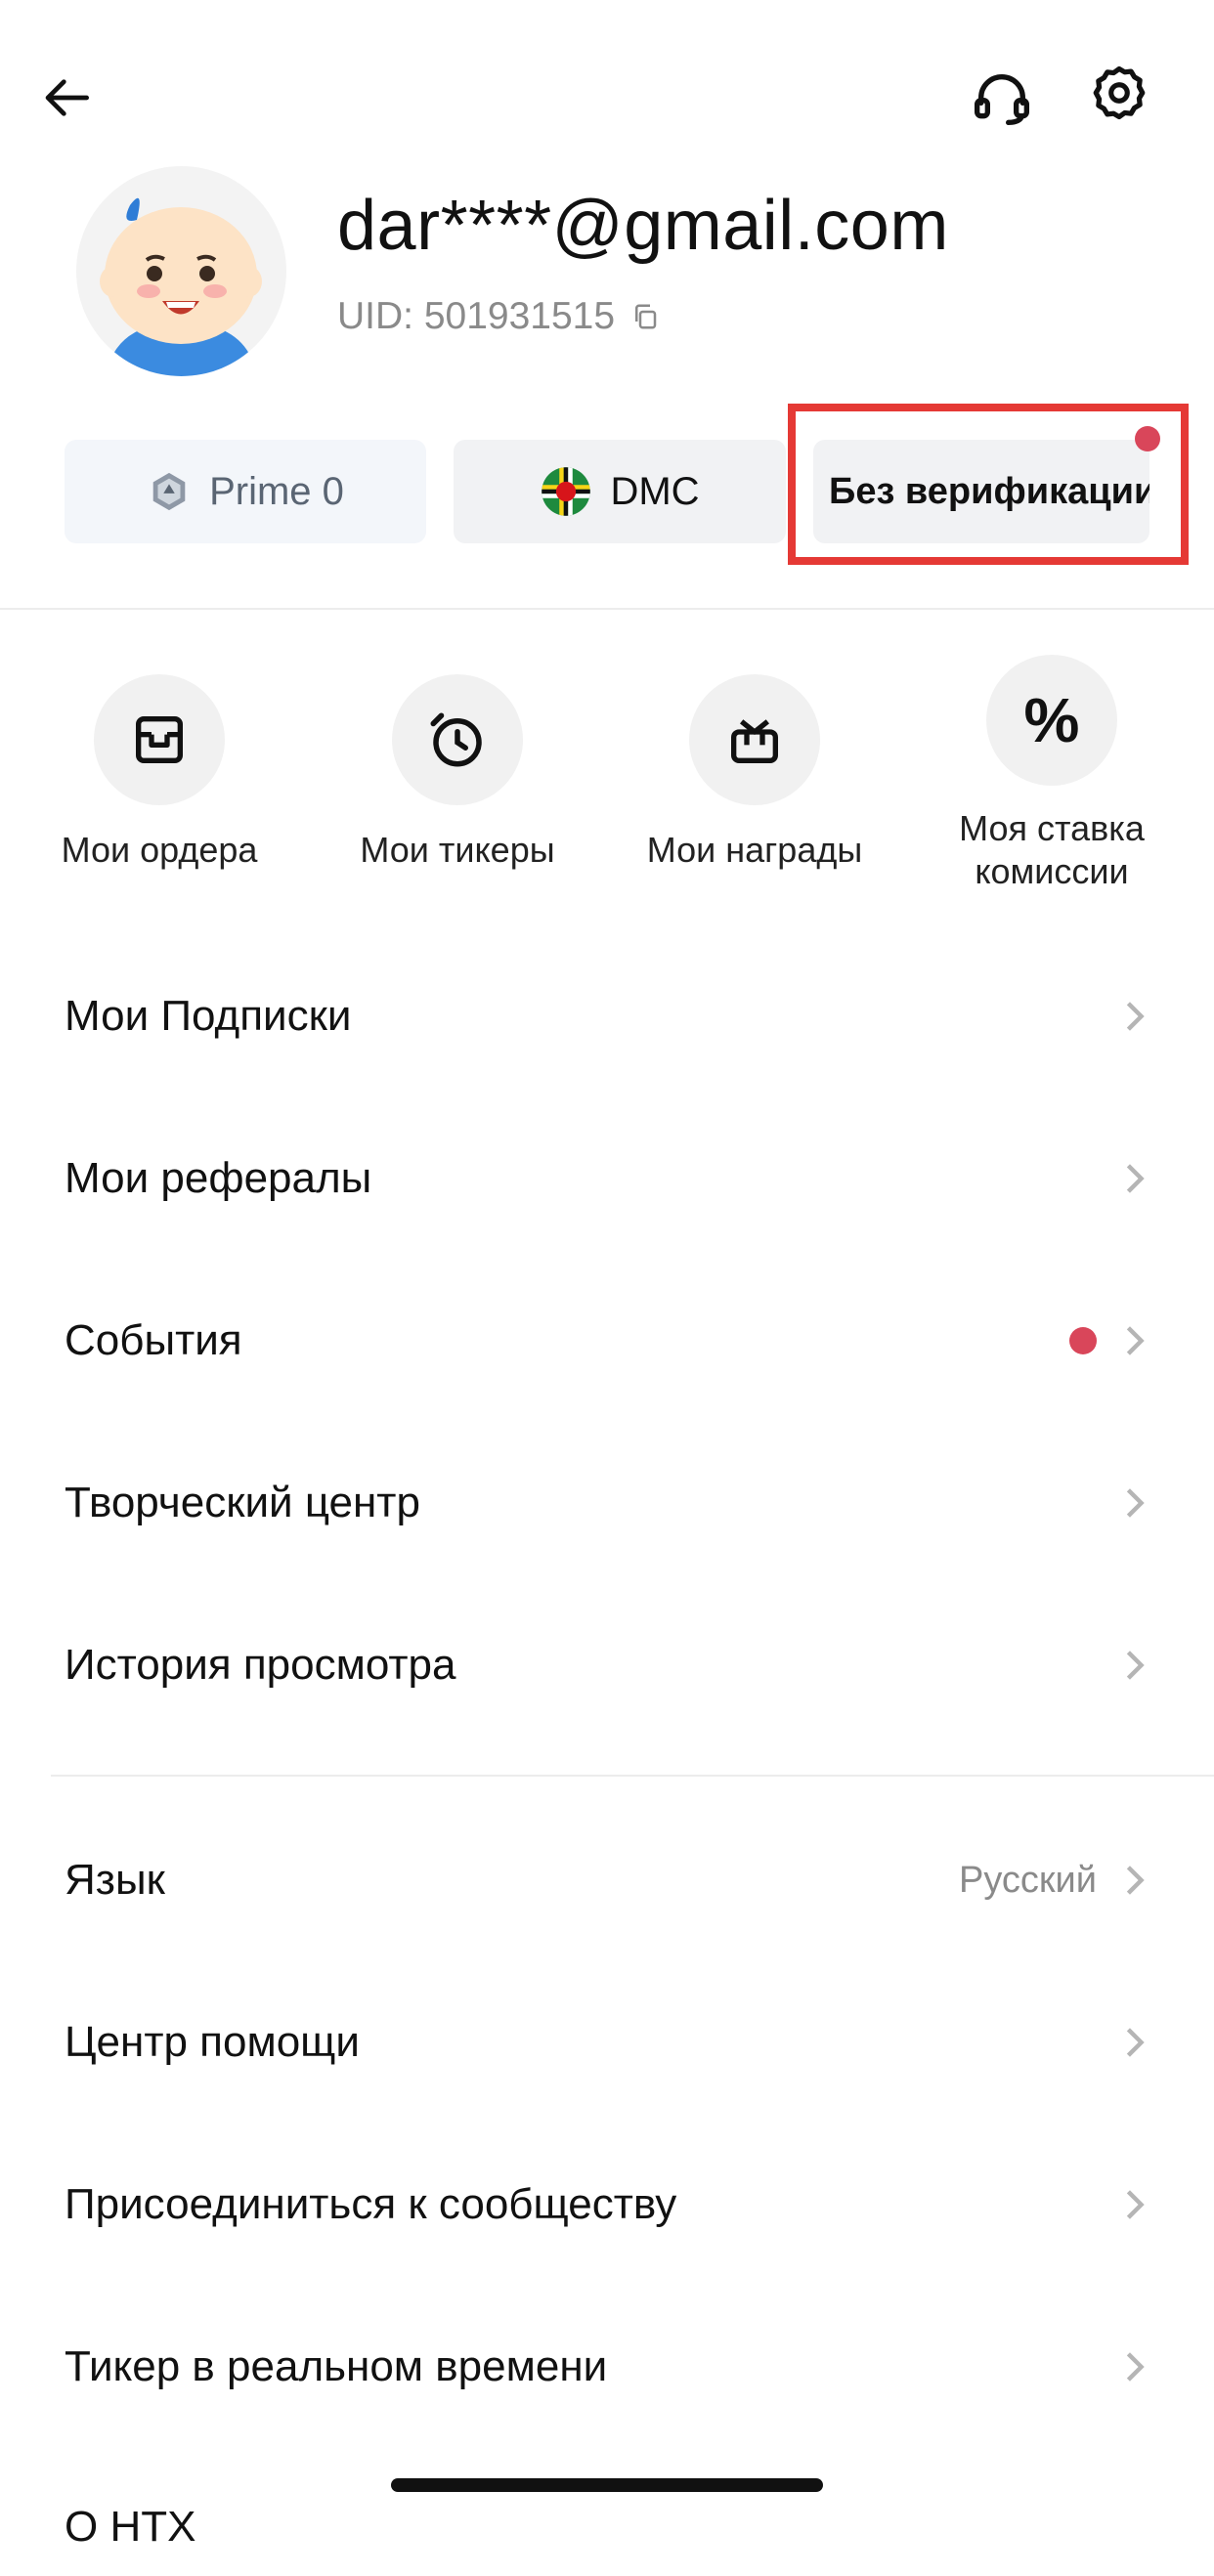 The image size is (1214, 2576). What do you see at coordinates (476, 316) in the screenshot?
I see `uid-text: UID: 501931515` at bounding box center [476, 316].